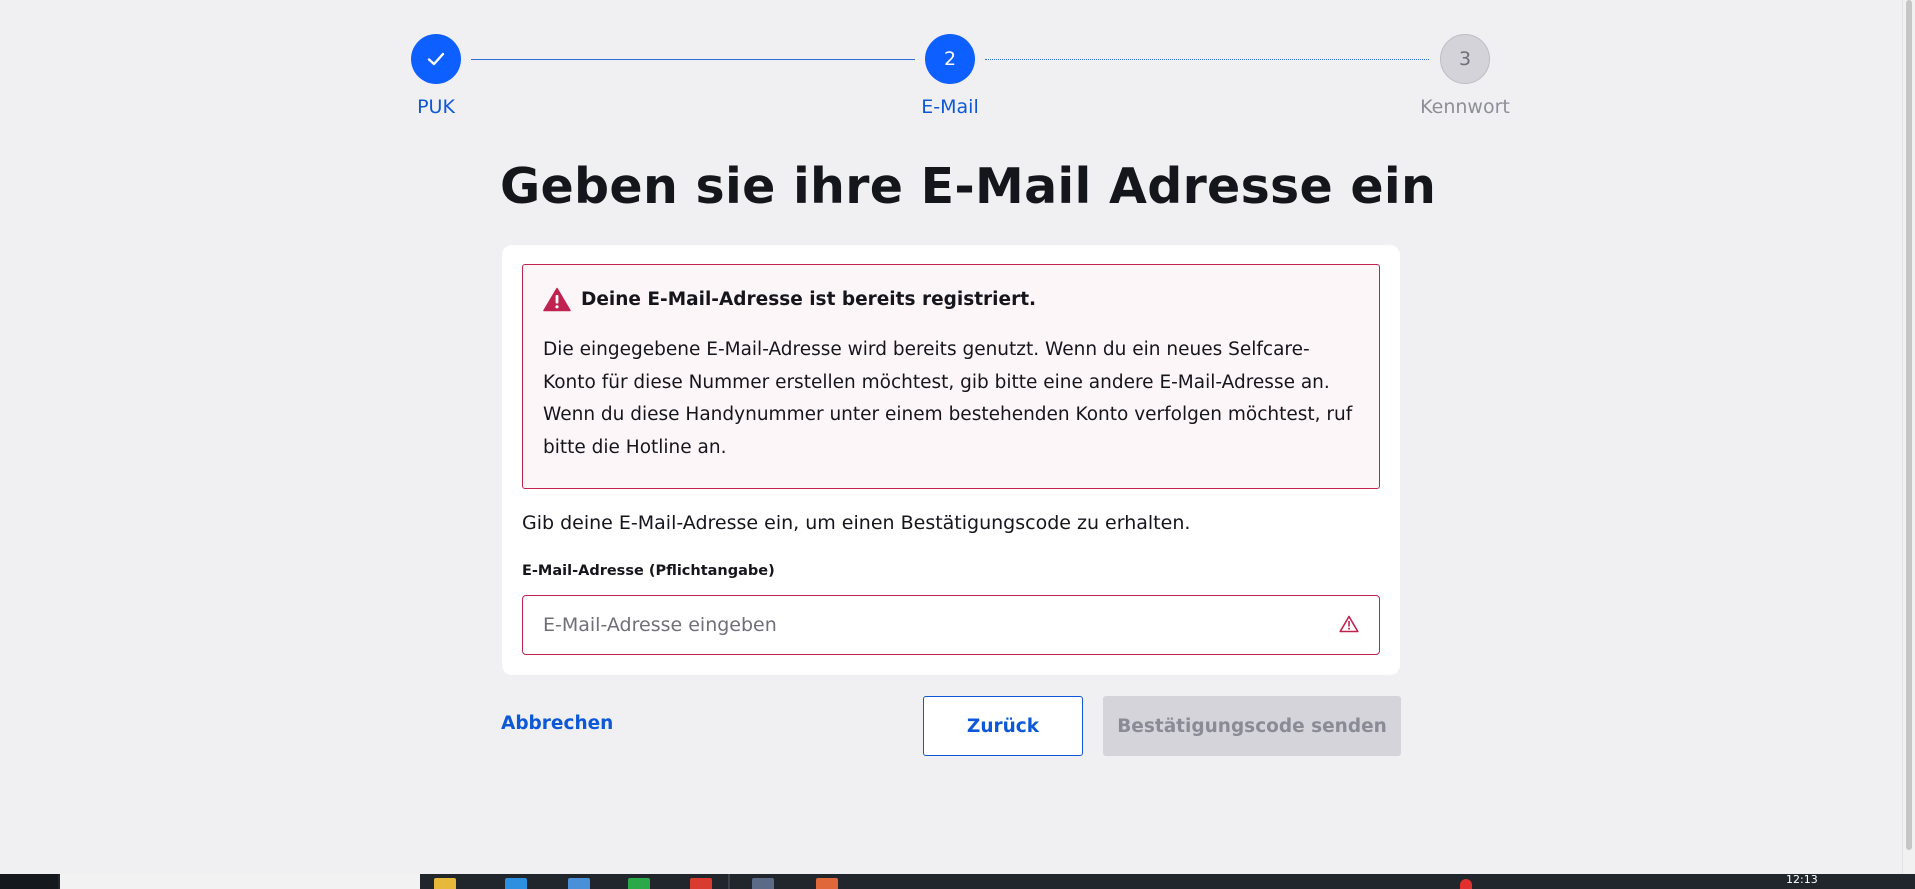  I want to click on taskbar-search-box, so click(240, 881).